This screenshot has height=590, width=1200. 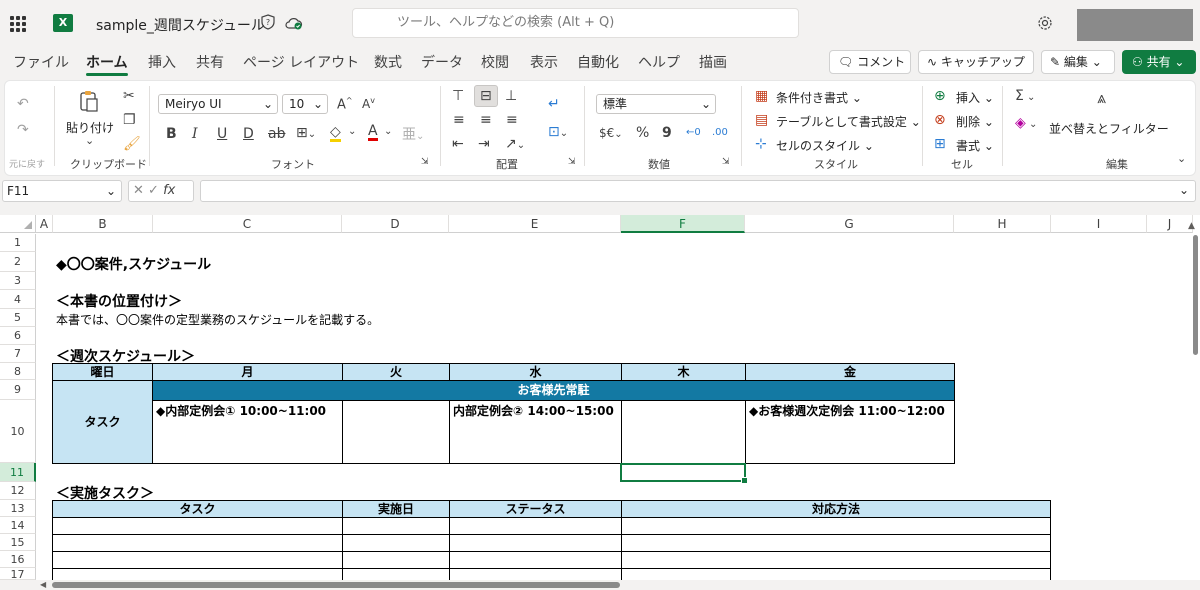 I want to click on wednesday-task-cell: 内部定例会② 14:00~15:00, so click(x=535, y=432).